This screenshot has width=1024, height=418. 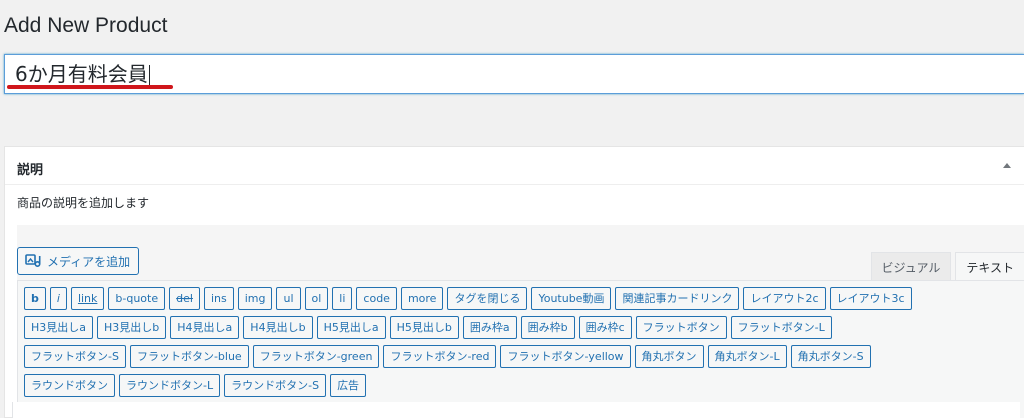 I want to click on editor-content-area, so click(x=516, y=410).